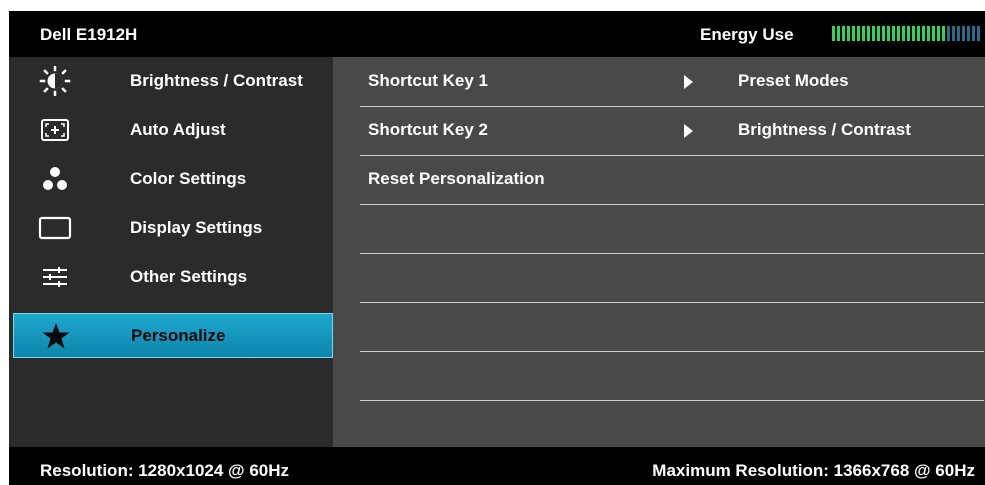 The image size is (985, 485). What do you see at coordinates (178, 129) in the screenshot?
I see `menu-item-label: Auto Adjust` at bounding box center [178, 129].